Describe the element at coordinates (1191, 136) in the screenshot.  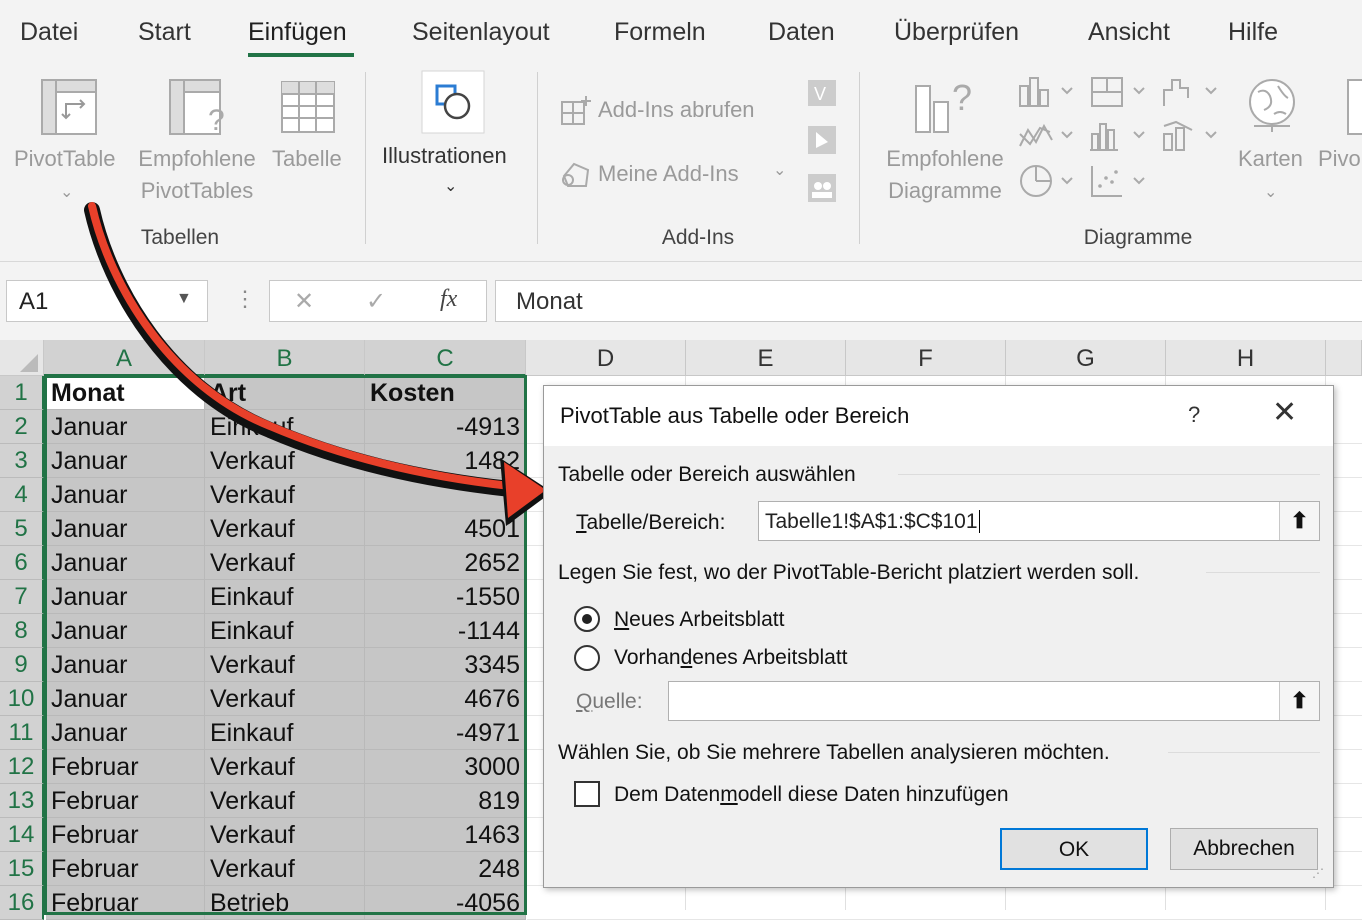
I see `combo-chart-icon` at that location.